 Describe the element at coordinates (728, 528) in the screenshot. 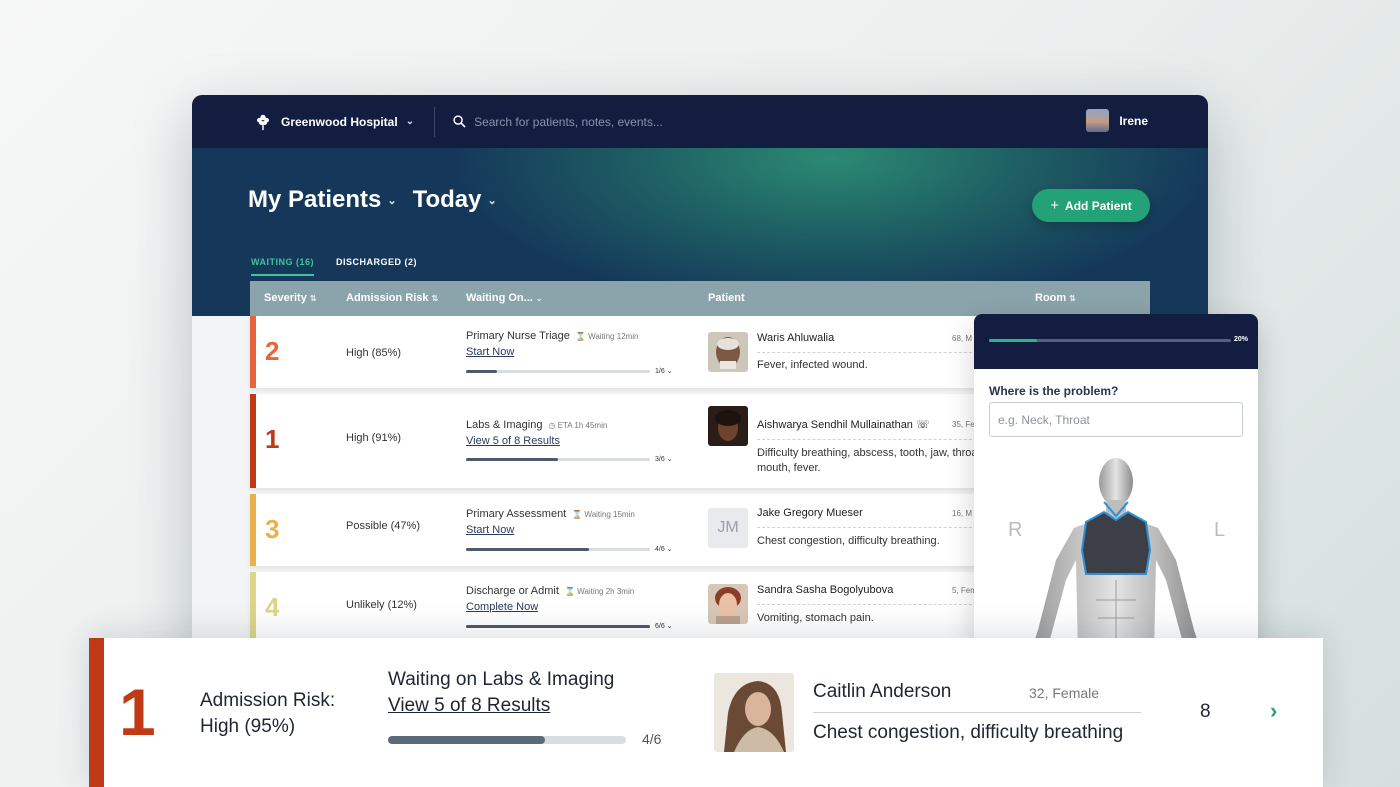

I see `patient-initials-avatar: JM` at that location.